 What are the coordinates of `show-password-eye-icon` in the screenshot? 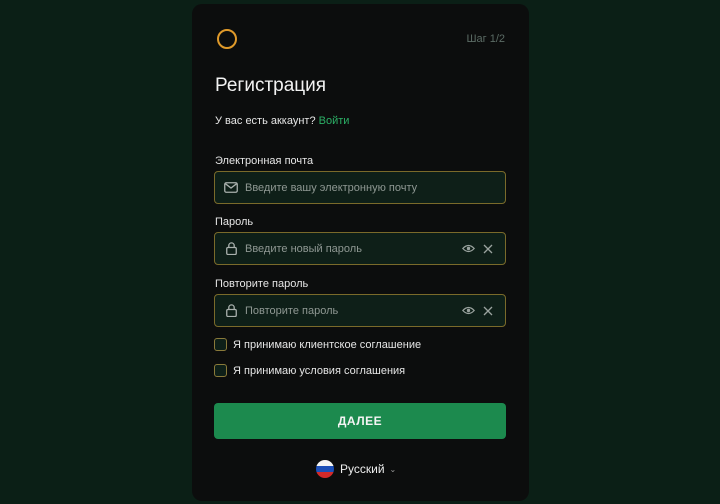 It's located at (468, 249).